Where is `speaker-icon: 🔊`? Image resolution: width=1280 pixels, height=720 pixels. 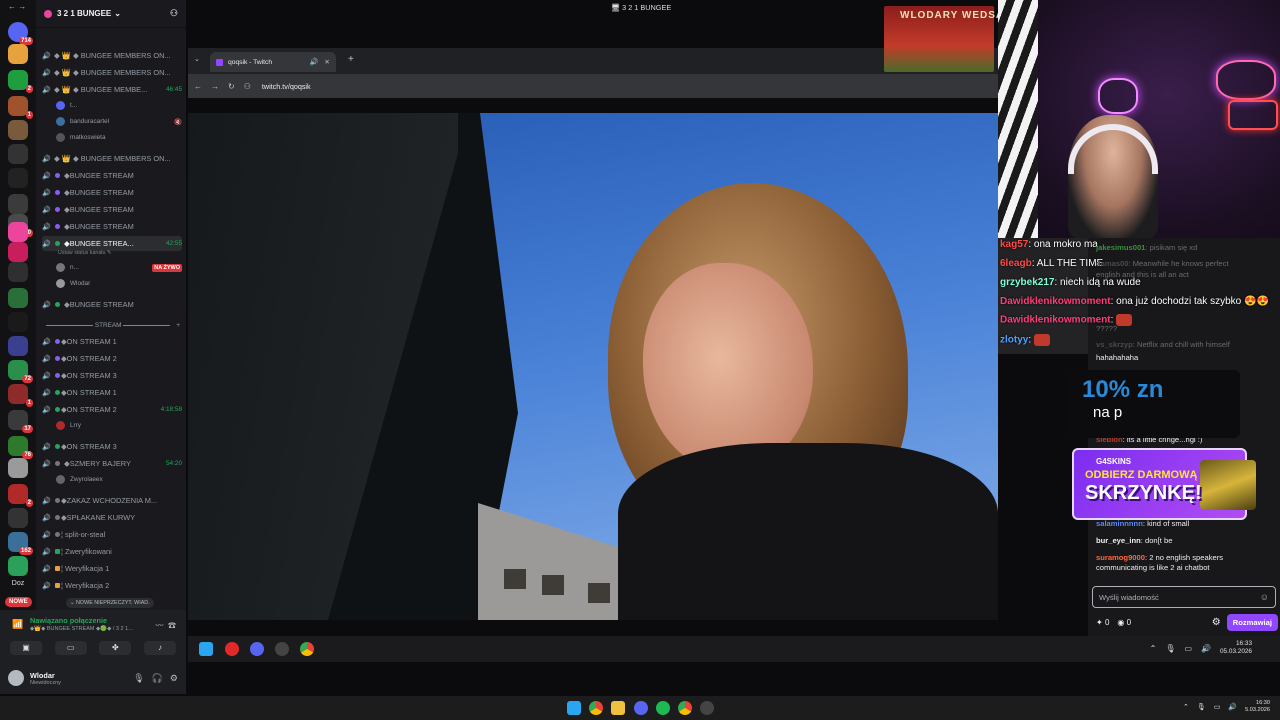
speaker-icon: 🔊 is located at coordinates (314, 62).